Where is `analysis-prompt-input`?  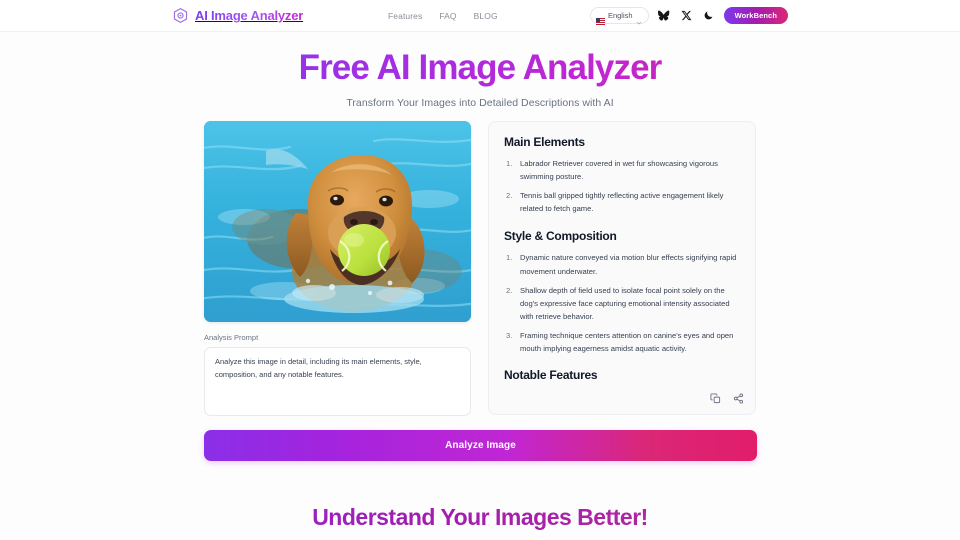
analysis-prompt-input is located at coordinates (337, 382).